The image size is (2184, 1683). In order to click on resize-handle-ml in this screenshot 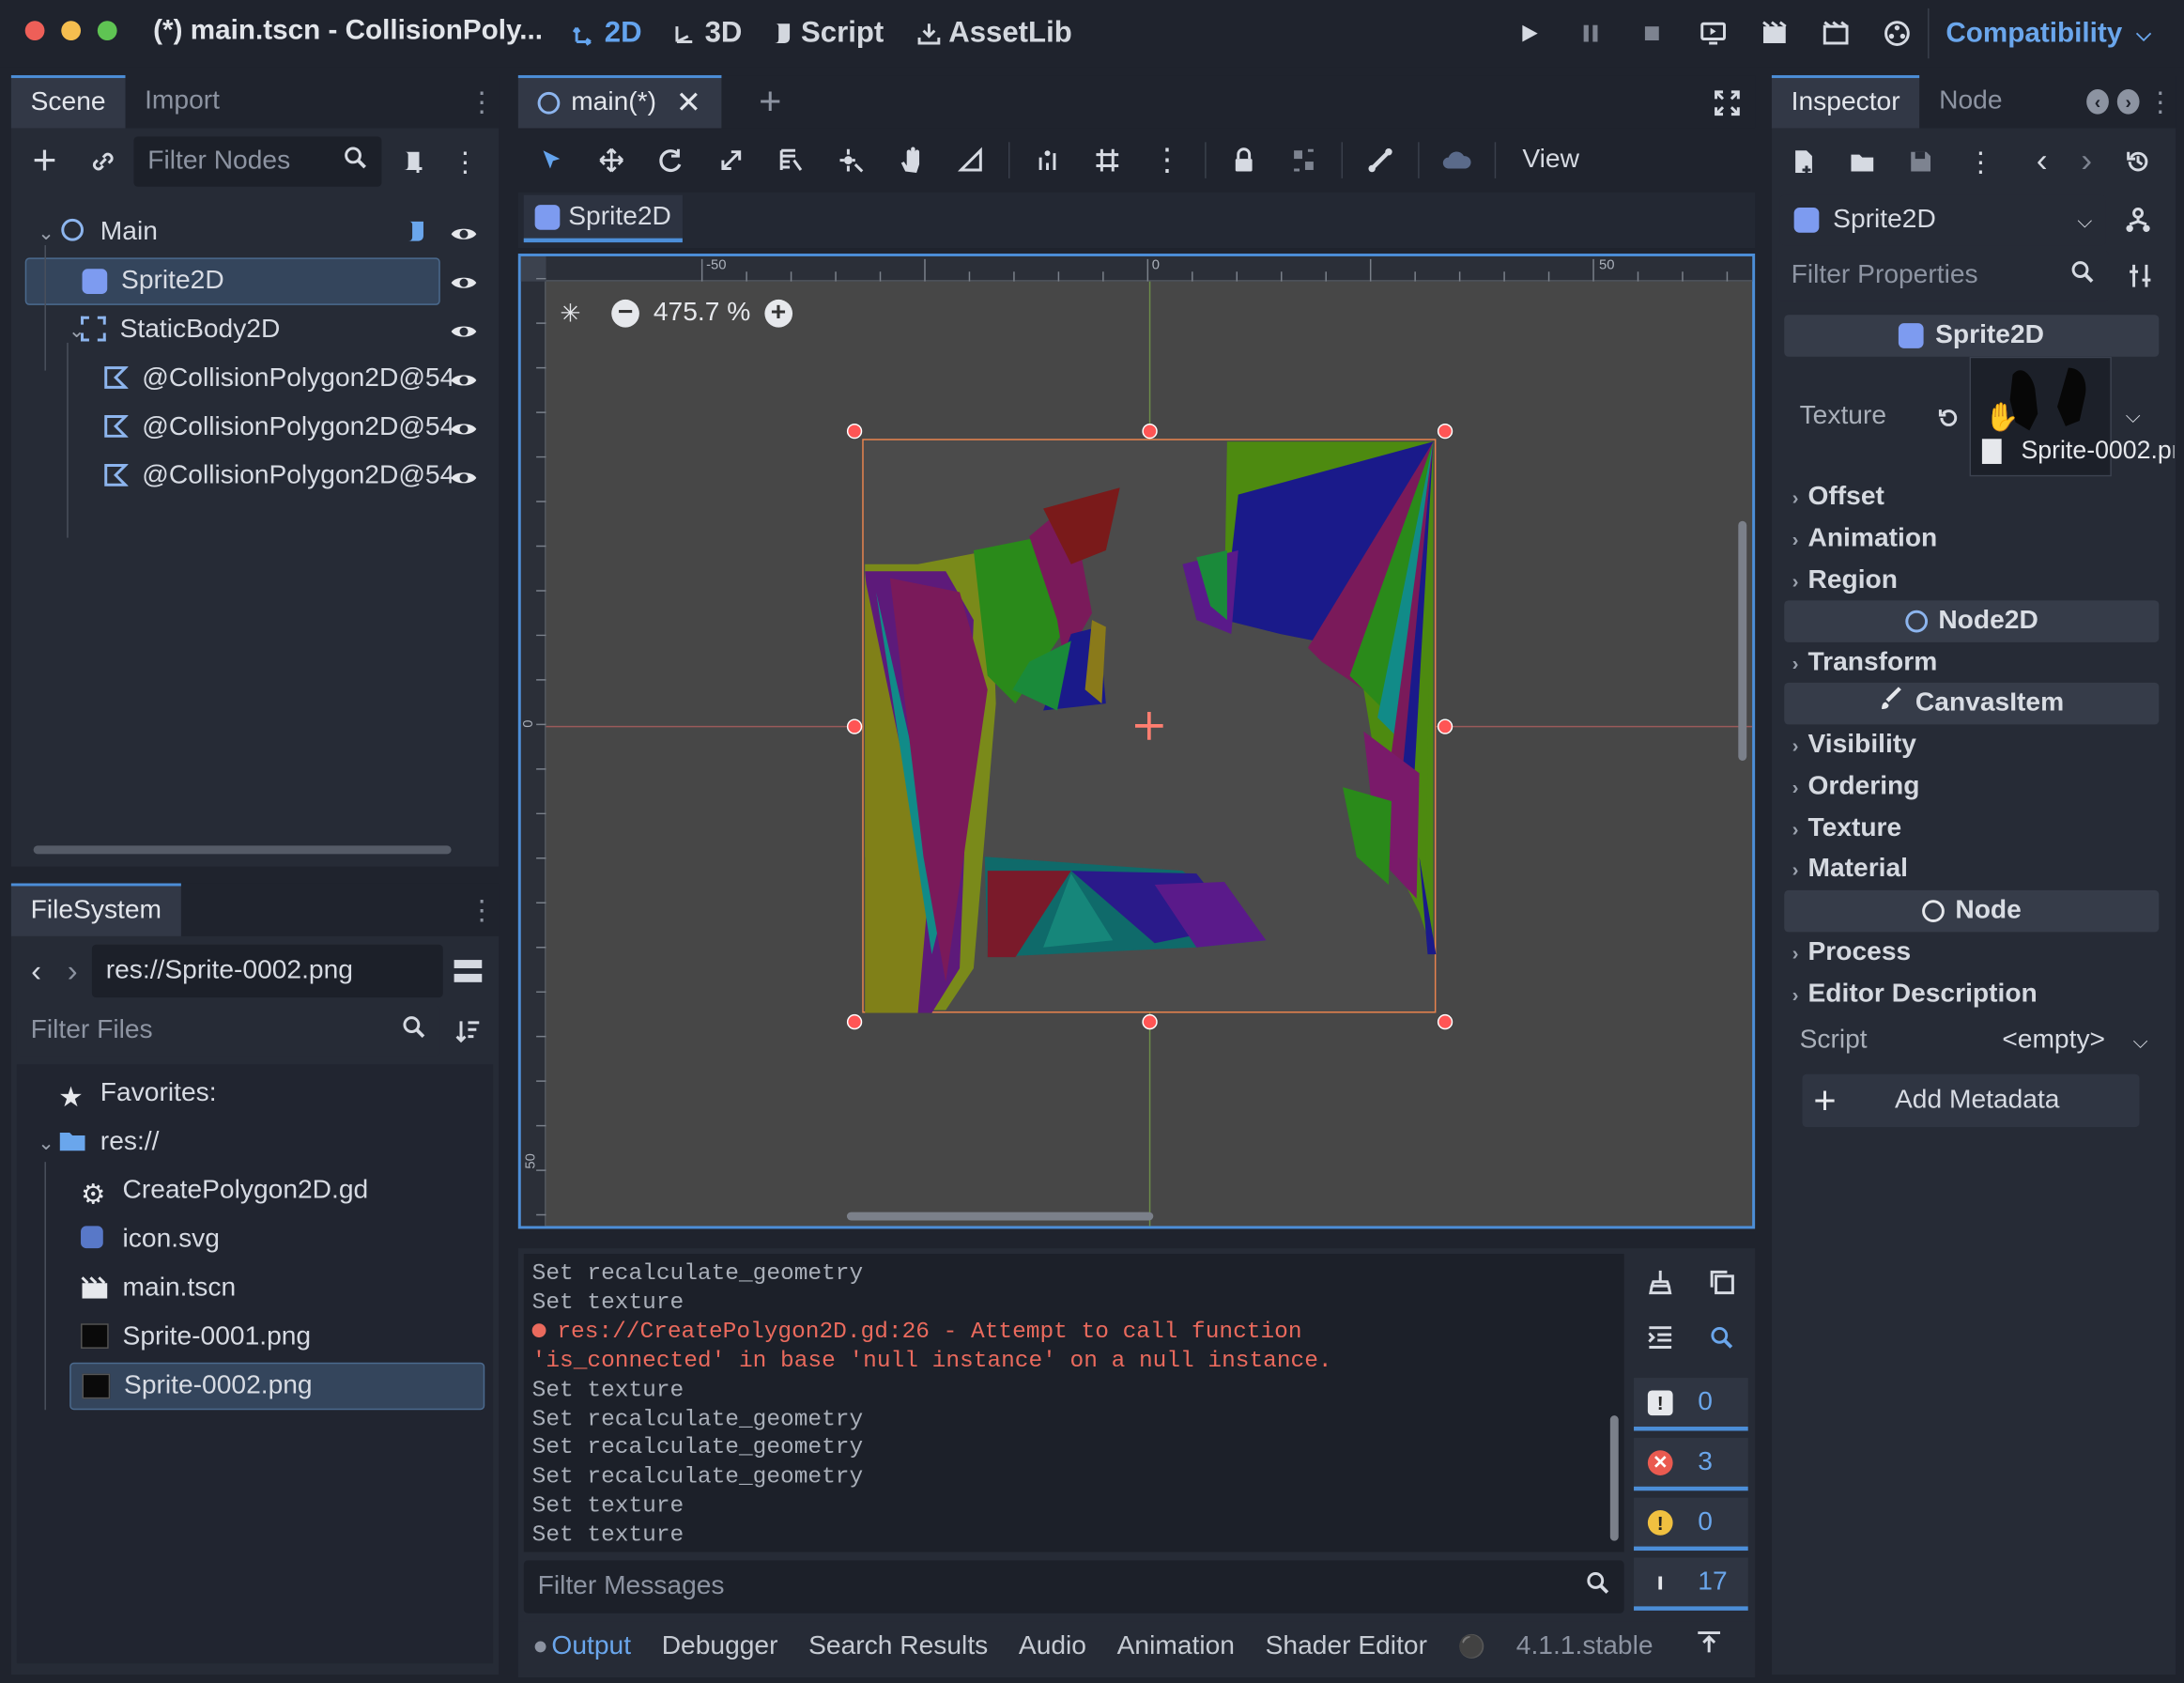, I will do `click(854, 726)`.